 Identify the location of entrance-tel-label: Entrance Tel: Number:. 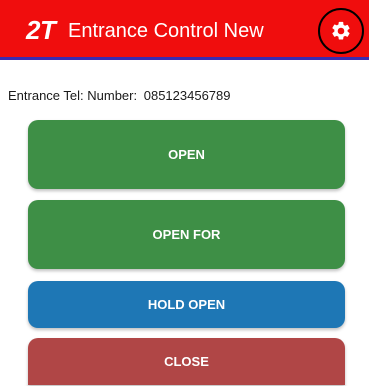
(73, 95).